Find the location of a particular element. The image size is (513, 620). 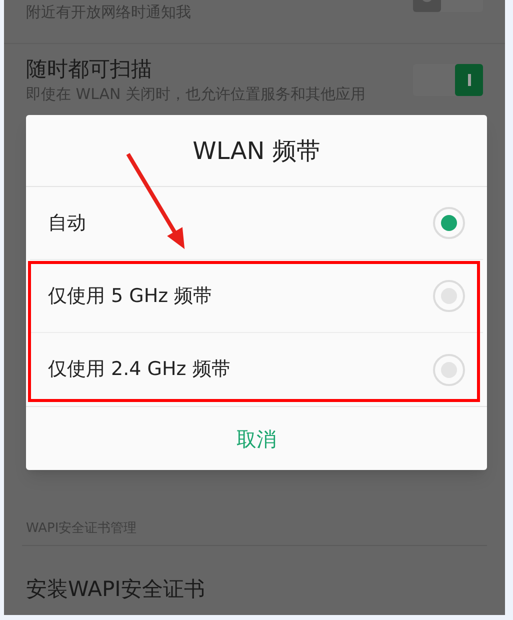

toggle-switch is located at coordinates (448, 80).